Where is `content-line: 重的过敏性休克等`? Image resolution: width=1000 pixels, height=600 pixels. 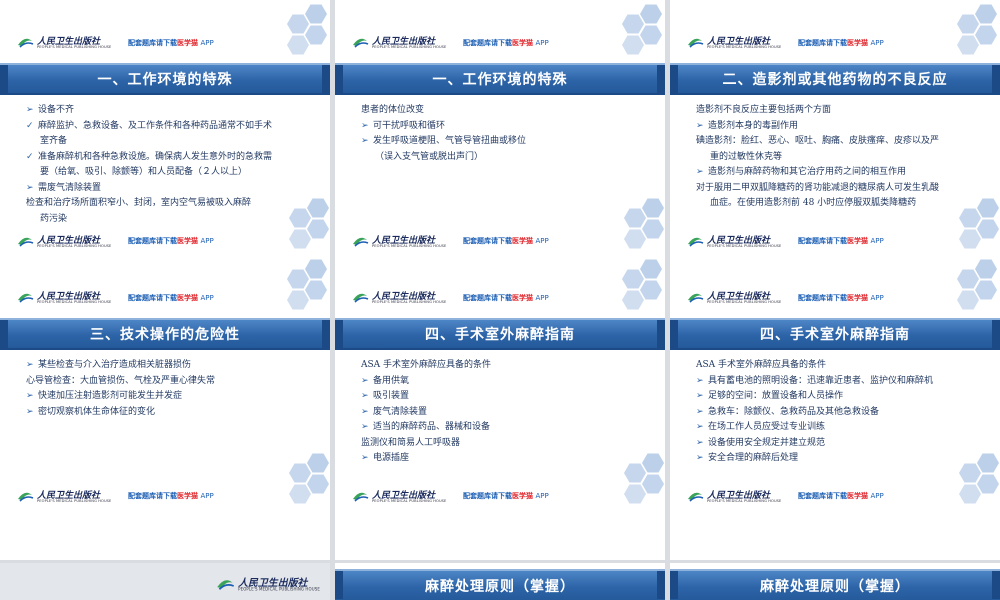 content-line: 重的过敏性休克等 is located at coordinates (746, 156).